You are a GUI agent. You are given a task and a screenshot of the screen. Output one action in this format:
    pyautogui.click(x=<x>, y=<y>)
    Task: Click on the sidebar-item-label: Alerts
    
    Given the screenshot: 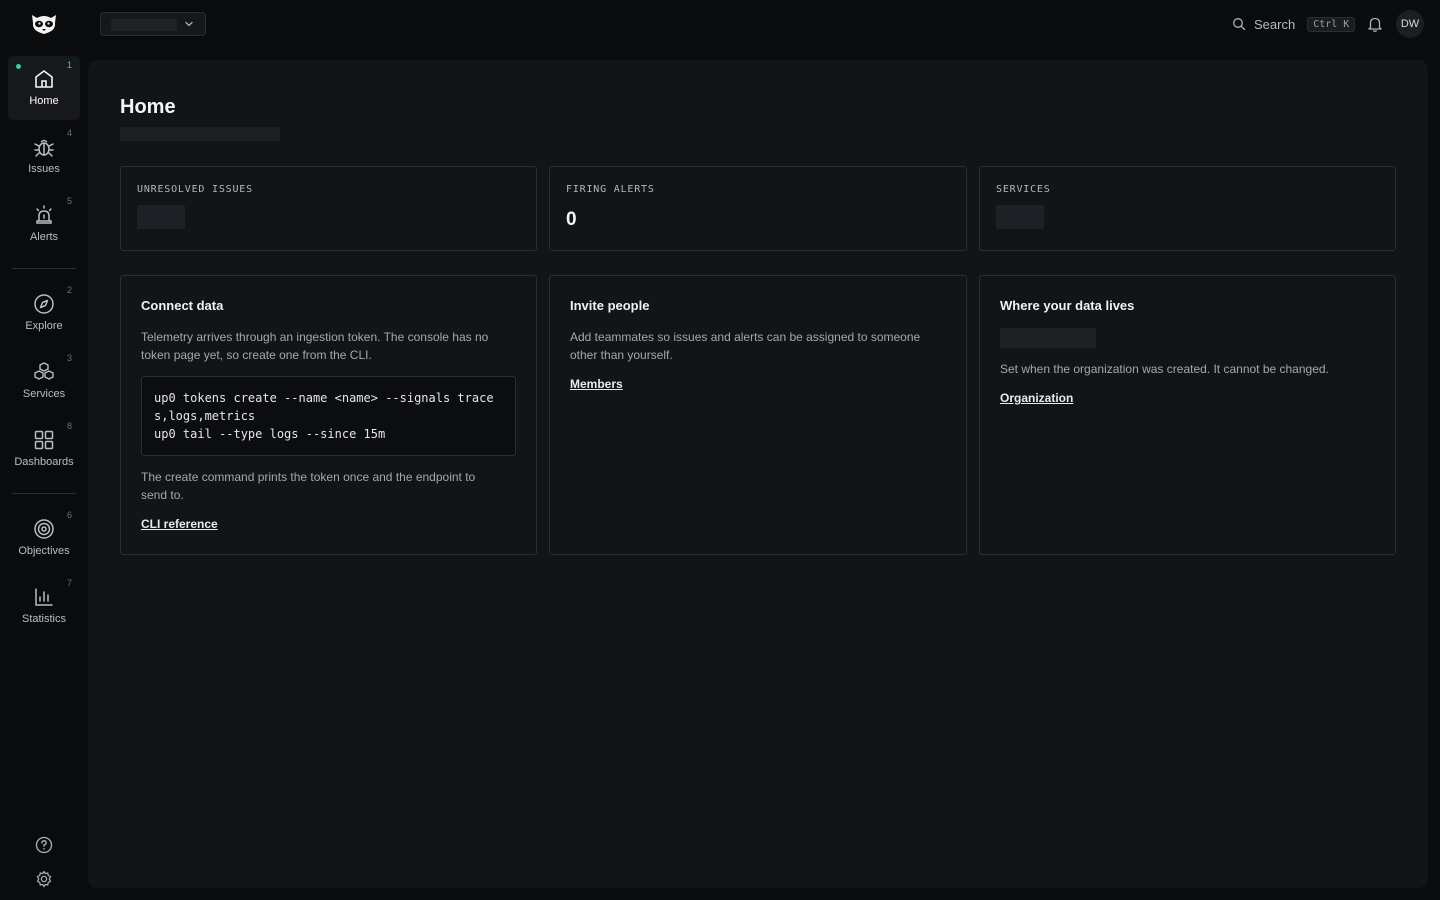 What is the action you would take?
    pyautogui.click(x=44, y=237)
    